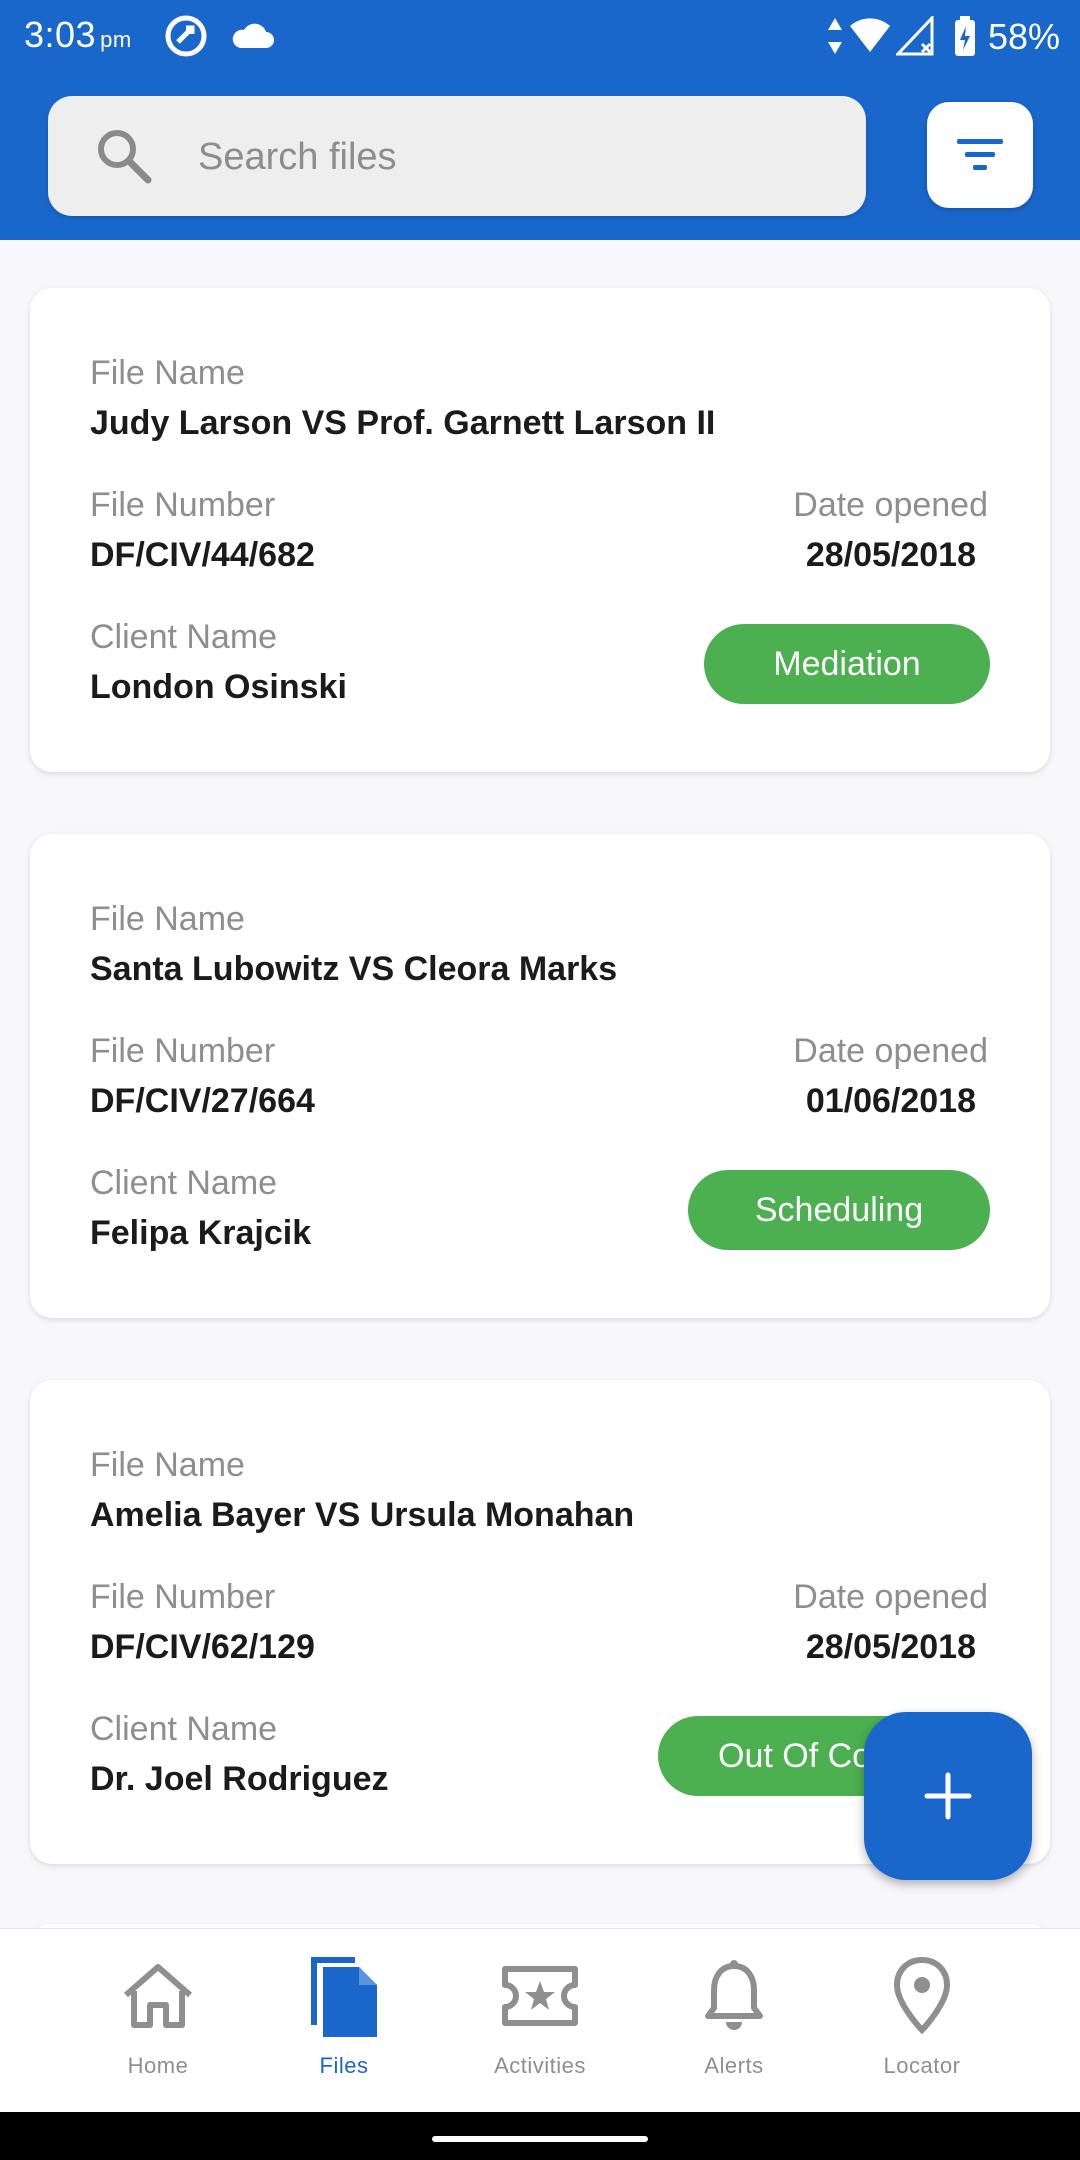  What do you see at coordinates (540, 2139) in the screenshot?
I see `home-gesture-handle` at bounding box center [540, 2139].